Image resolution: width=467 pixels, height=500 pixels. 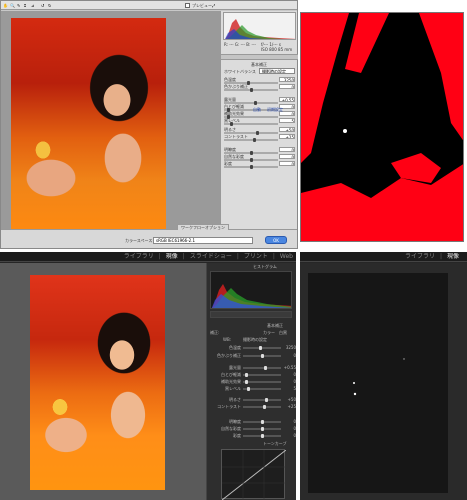 I want to click on lr-slider-label: 色温度, so click(x=235, y=347).